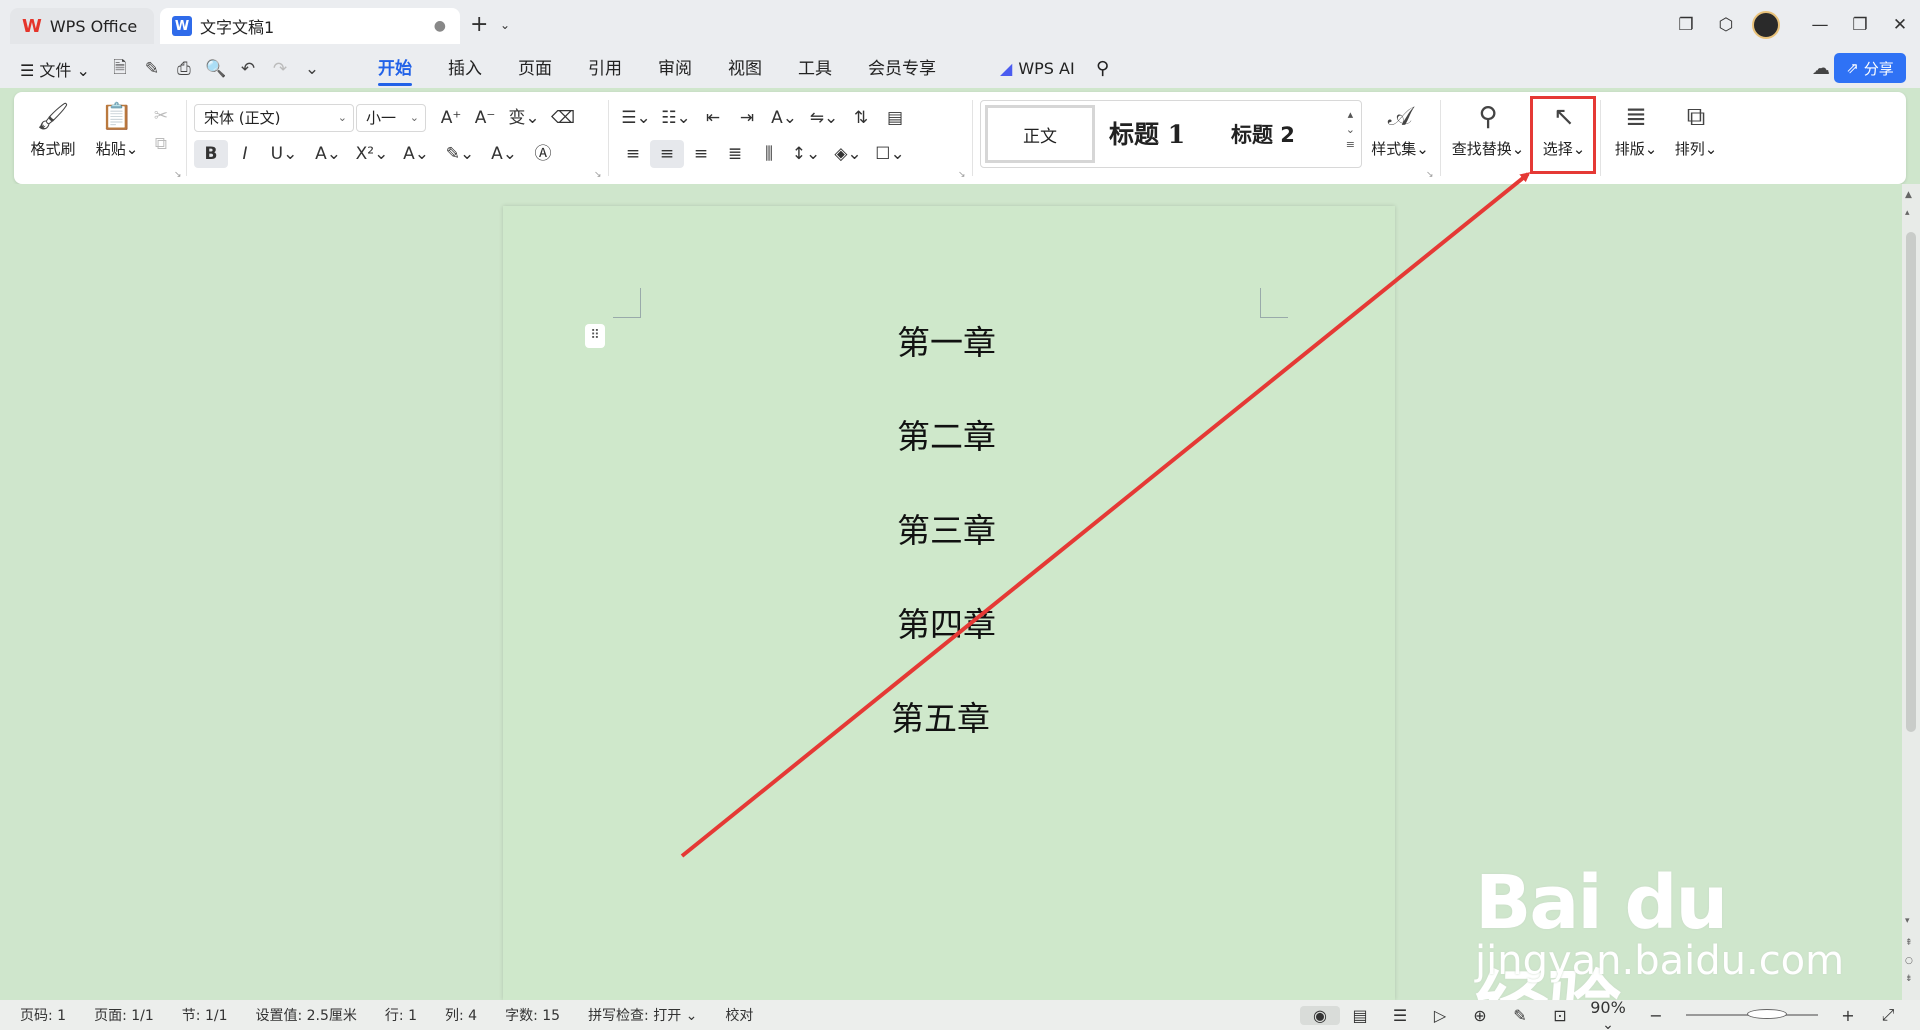 Image resolution: width=1920 pixels, height=1030 pixels. What do you see at coordinates (465, 69) in the screenshot?
I see `tab-insert: 插入` at bounding box center [465, 69].